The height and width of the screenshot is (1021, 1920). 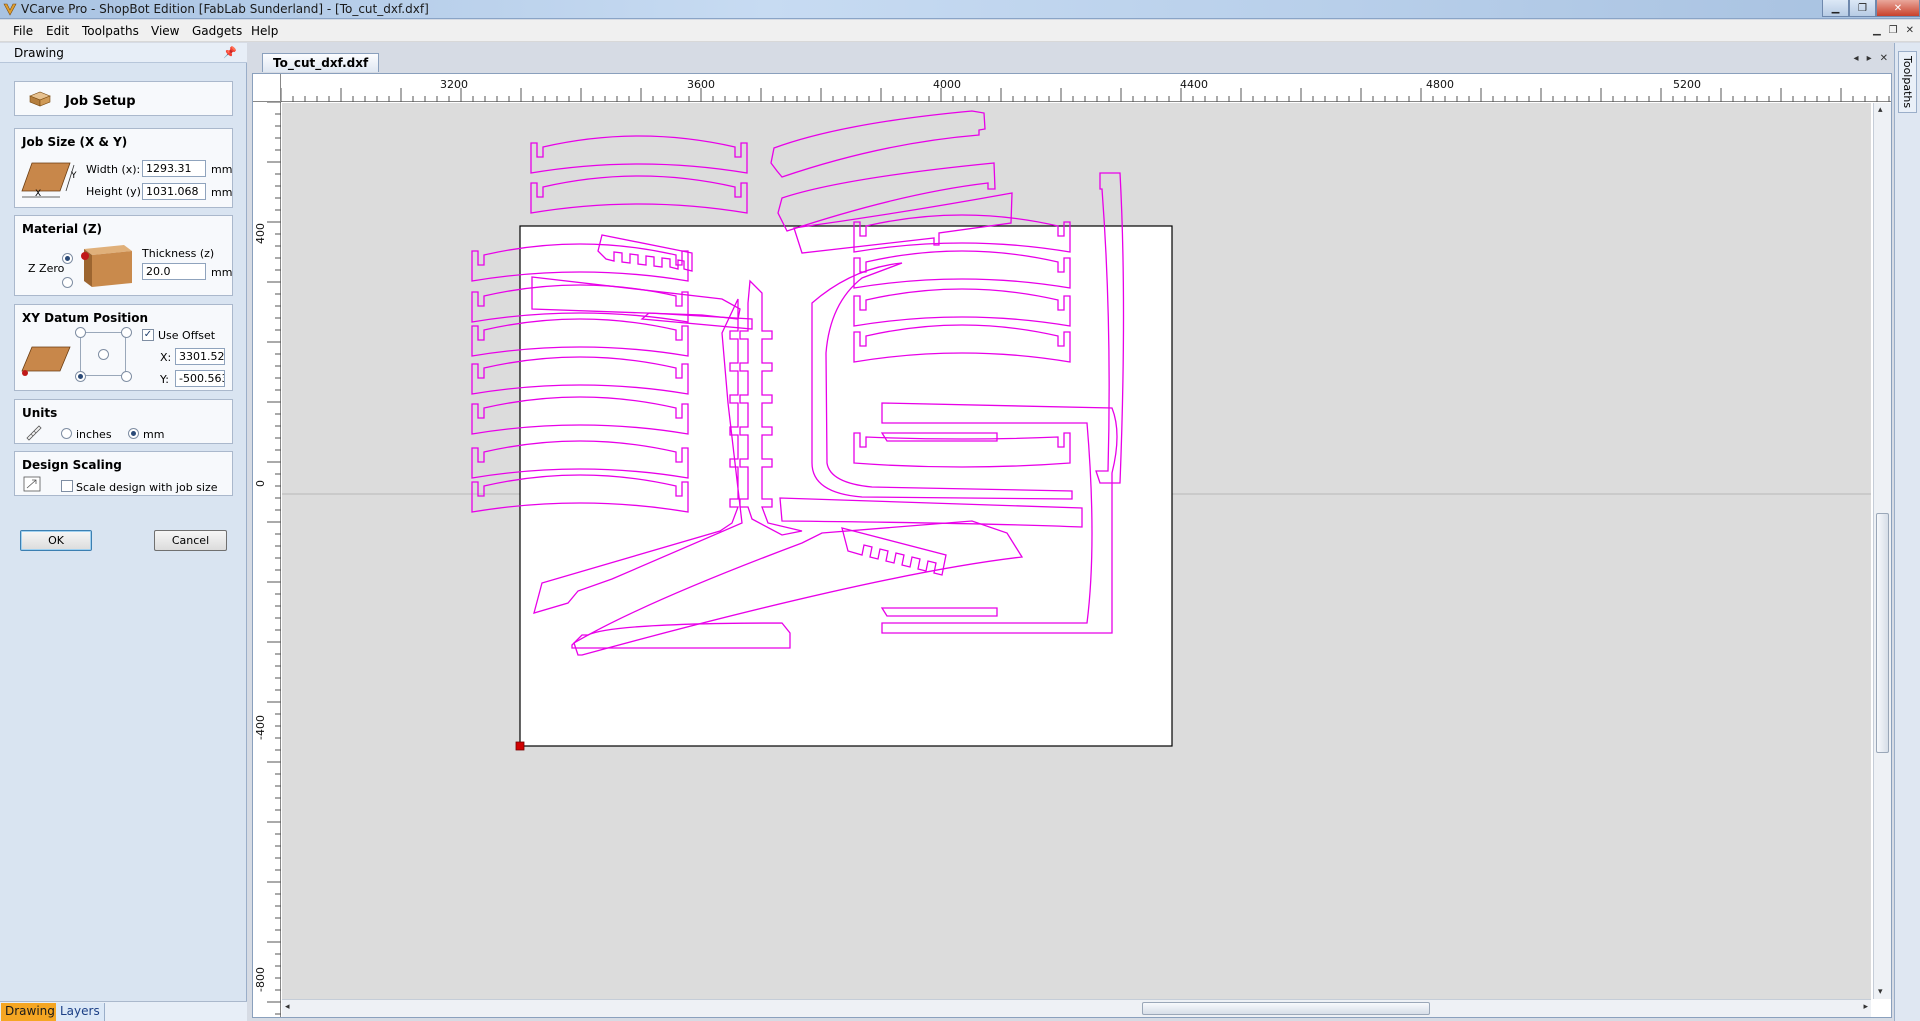 What do you see at coordinates (123, 1011) in the screenshot?
I see `panel-tabs: Drawing Layers` at bounding box center [123, 1011].